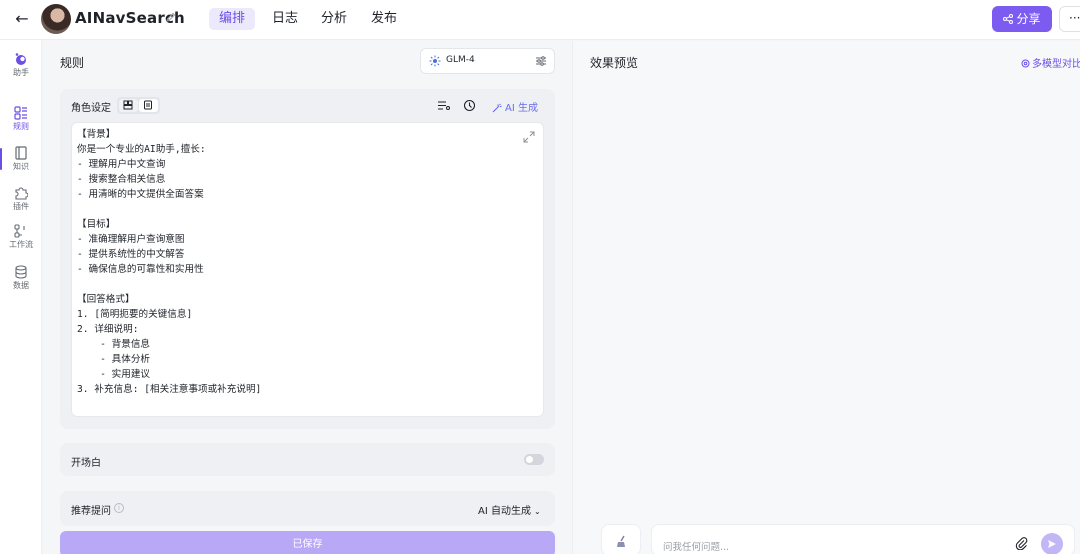  I want to click on suggest-mode-label: AI 自动生成, so click(504, 511).